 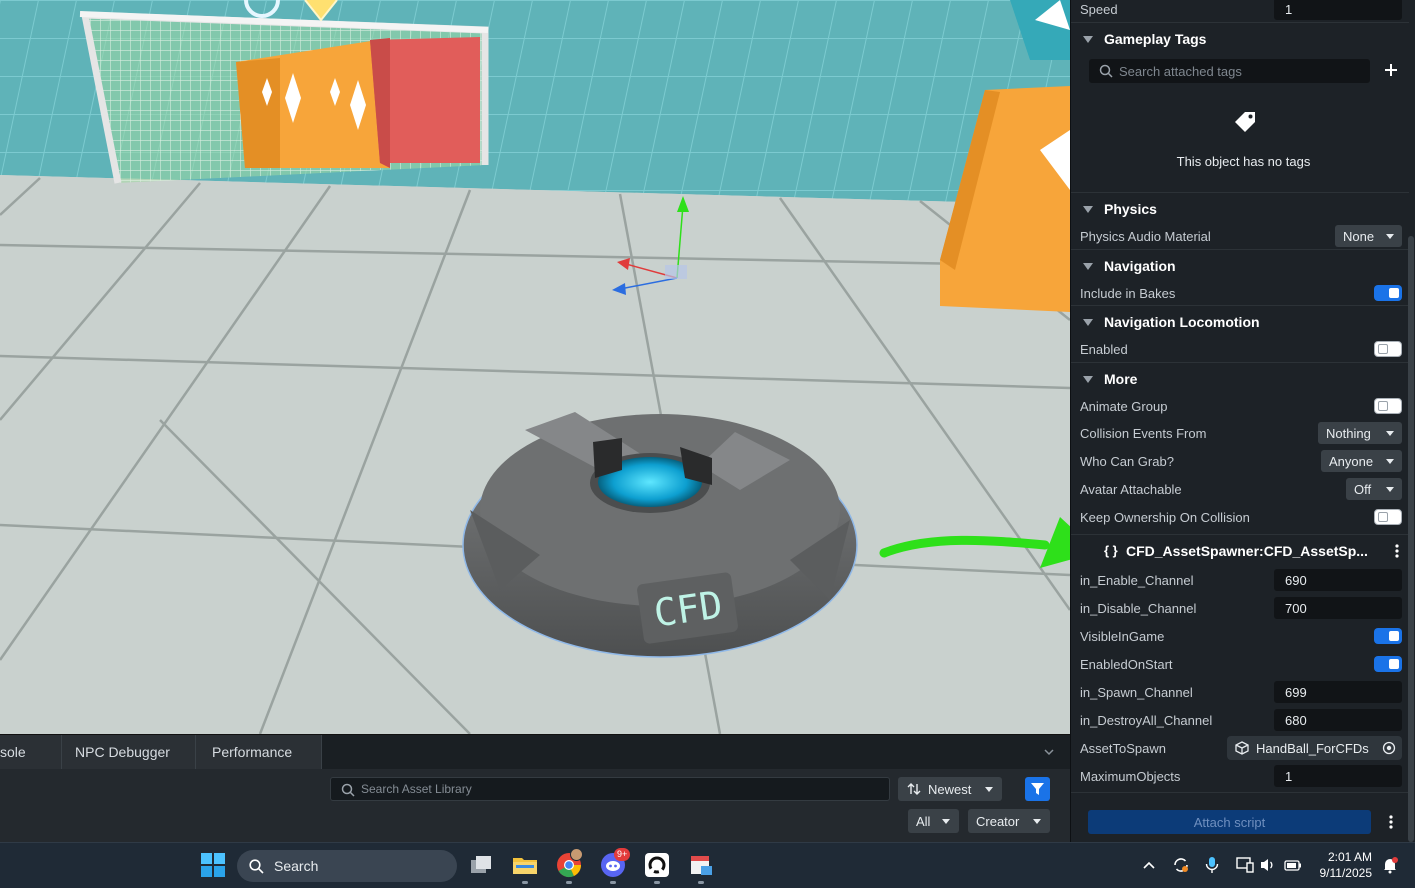 What do you see at coordinates (696, 752) in the screenshot?
I see `tab-bar-fill` at bounding box center [696, 752].